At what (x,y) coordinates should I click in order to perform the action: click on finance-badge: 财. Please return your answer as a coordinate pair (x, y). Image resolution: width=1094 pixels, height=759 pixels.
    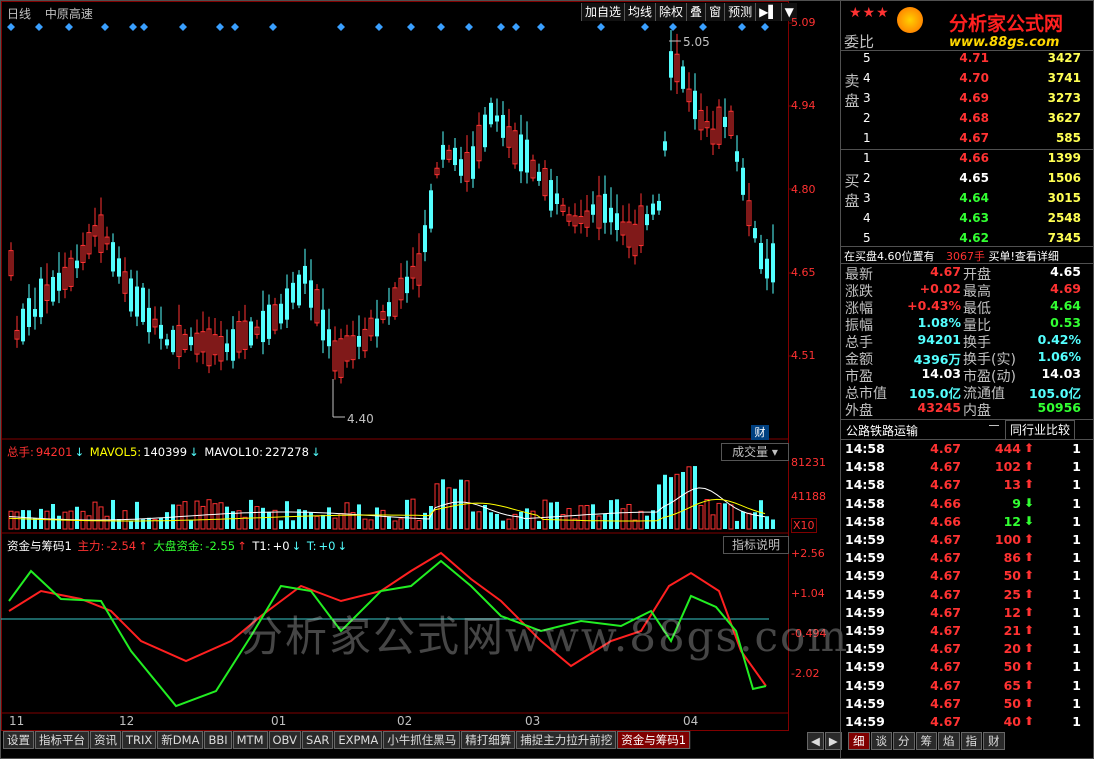
    Looking at the image, I should click on (760, 432).